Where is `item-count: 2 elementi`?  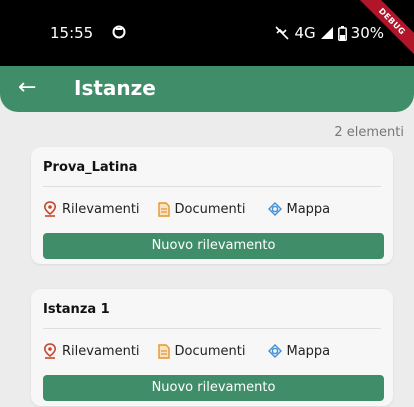
item-count: 2 elementi is located at coordinates (369, 132).